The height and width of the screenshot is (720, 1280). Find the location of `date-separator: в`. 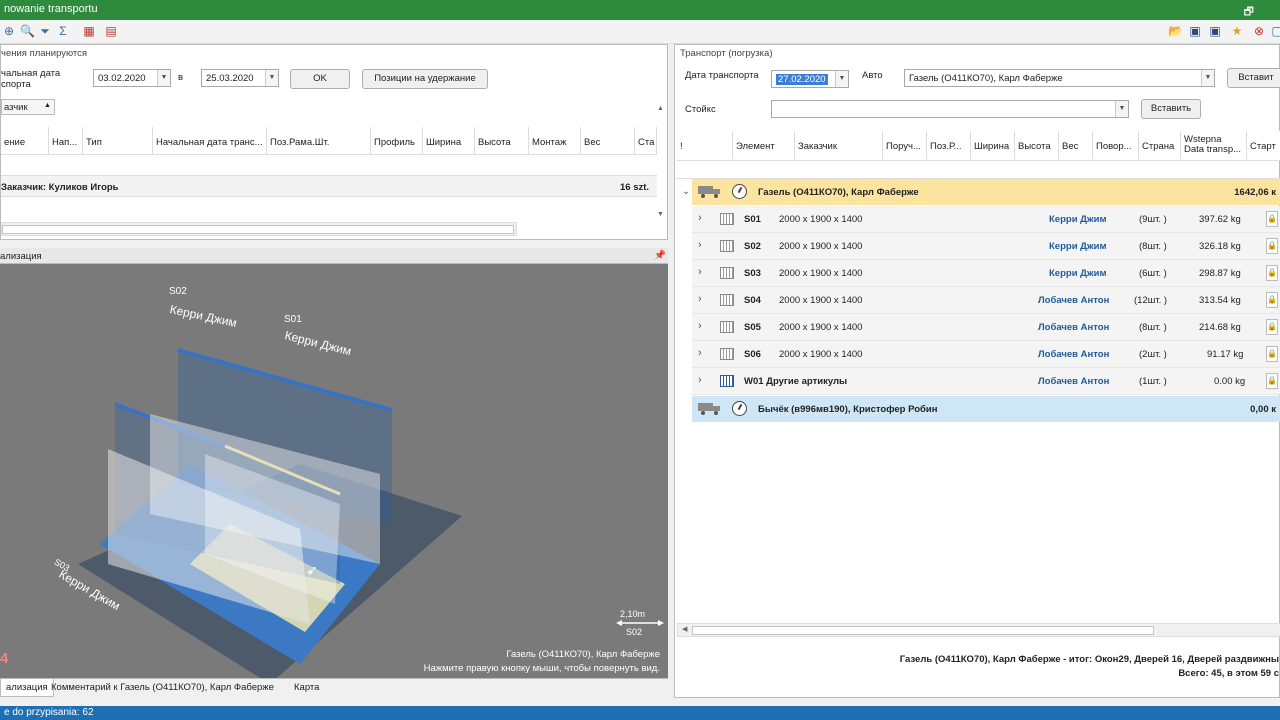

date-separator: в is located at coordinates (181, 77).